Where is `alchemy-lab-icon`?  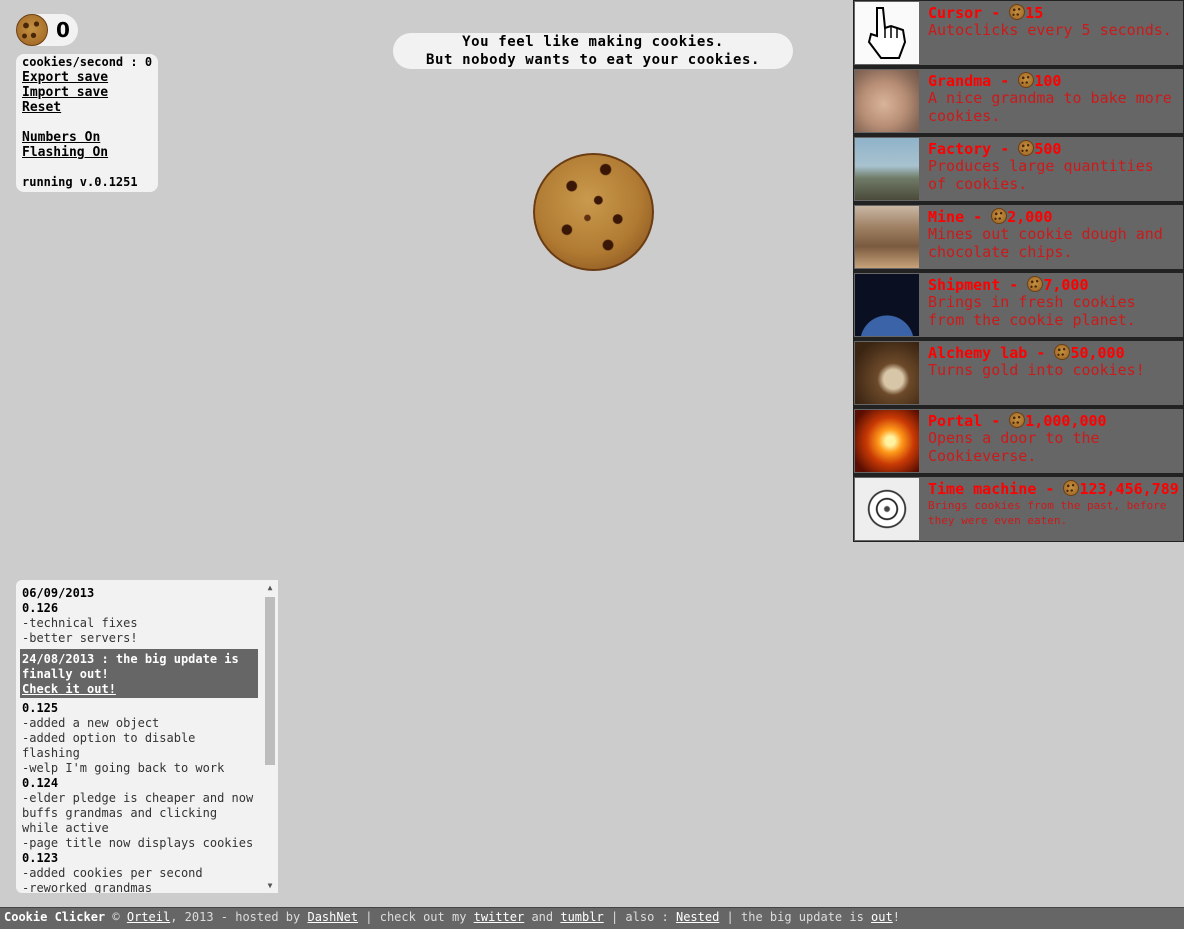 alchemy-lab-icon is located at coordinates (887, 373).